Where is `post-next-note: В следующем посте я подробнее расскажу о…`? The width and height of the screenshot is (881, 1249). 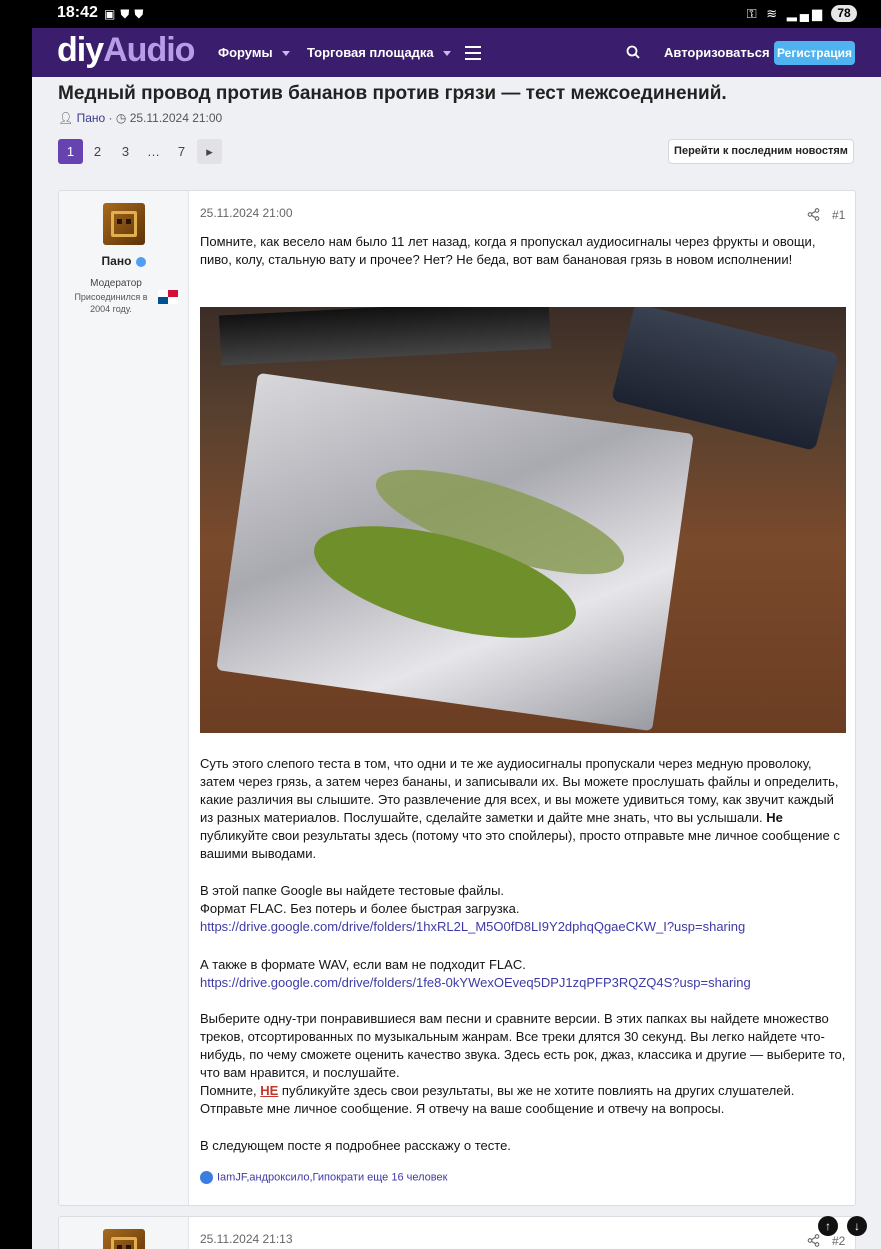
post-next-note: В следующем посте я подробнее расскажу о… is located at coordinates (355, 1145).